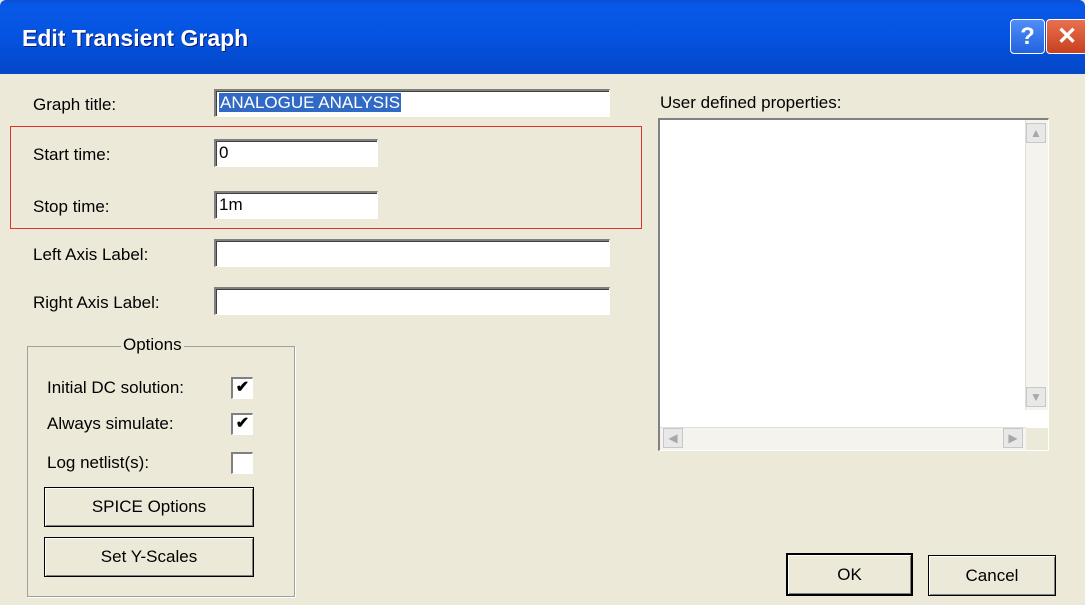 The image size is (1085, 605). I want to click on start-time-label: Start time:, so click(72, 154).